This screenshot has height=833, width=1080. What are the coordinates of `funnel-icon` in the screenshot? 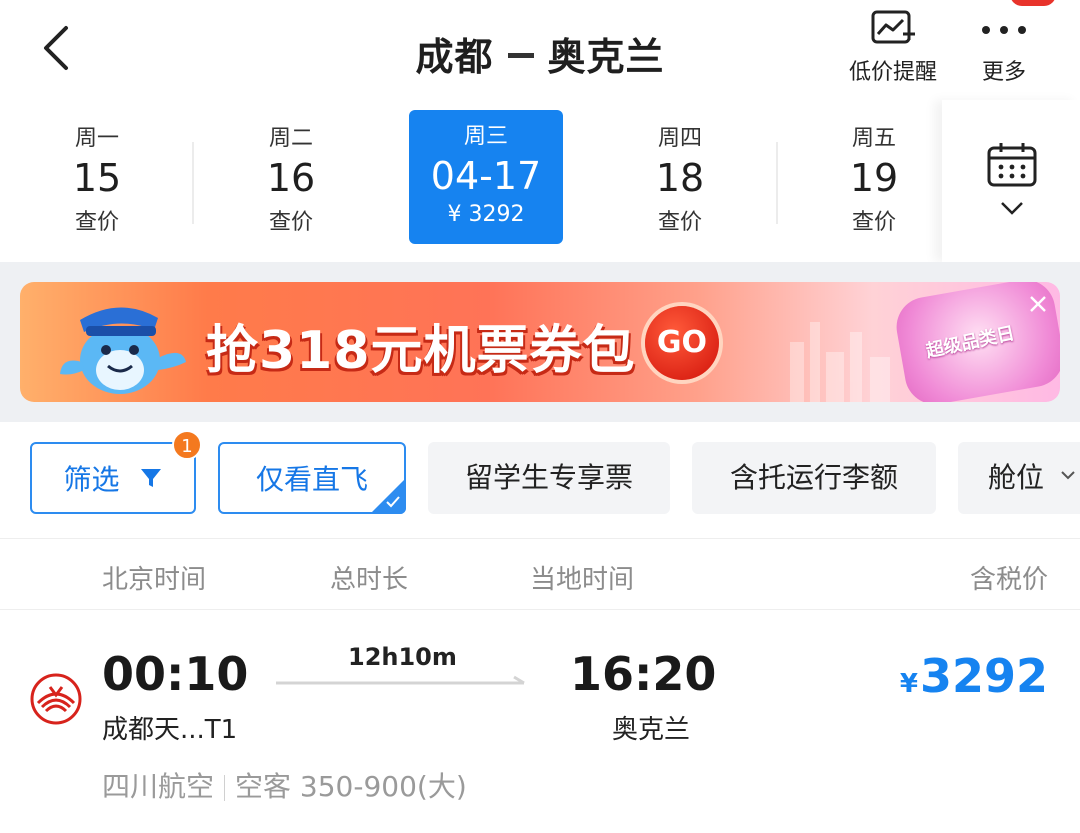 It's located at (151, 478).